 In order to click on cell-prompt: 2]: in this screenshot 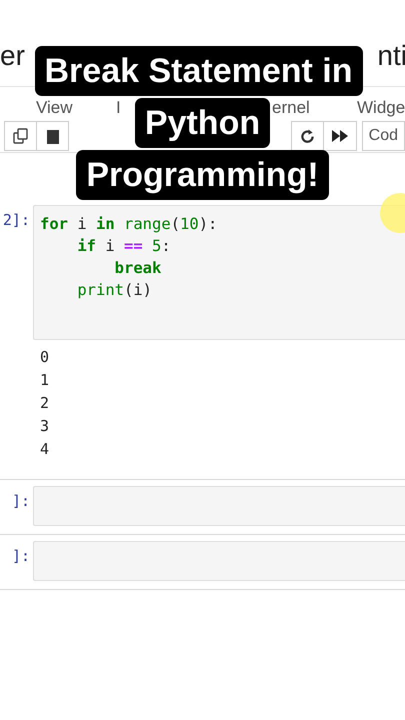, I will do `click(16, 219)`.